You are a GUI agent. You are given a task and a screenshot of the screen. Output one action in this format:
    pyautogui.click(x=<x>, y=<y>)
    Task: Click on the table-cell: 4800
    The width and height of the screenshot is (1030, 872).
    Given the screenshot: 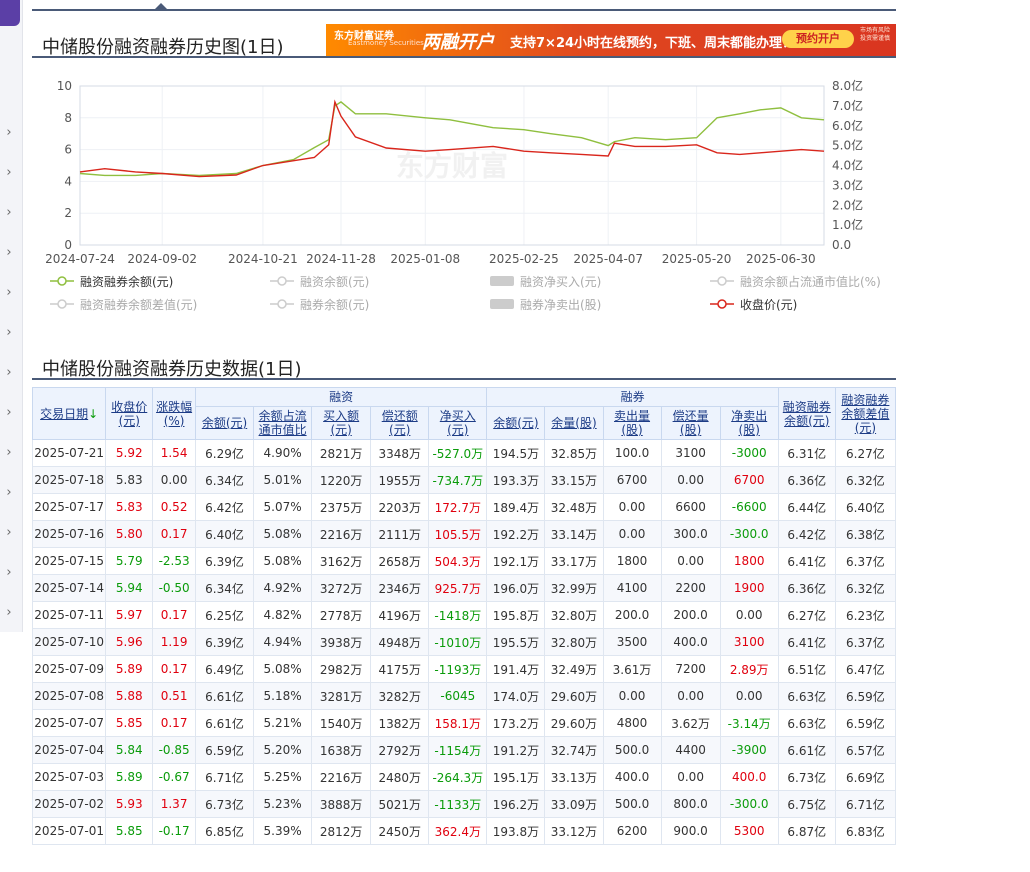 What is the action you would take?
    pyautogui.click(x=632, y=723)
    